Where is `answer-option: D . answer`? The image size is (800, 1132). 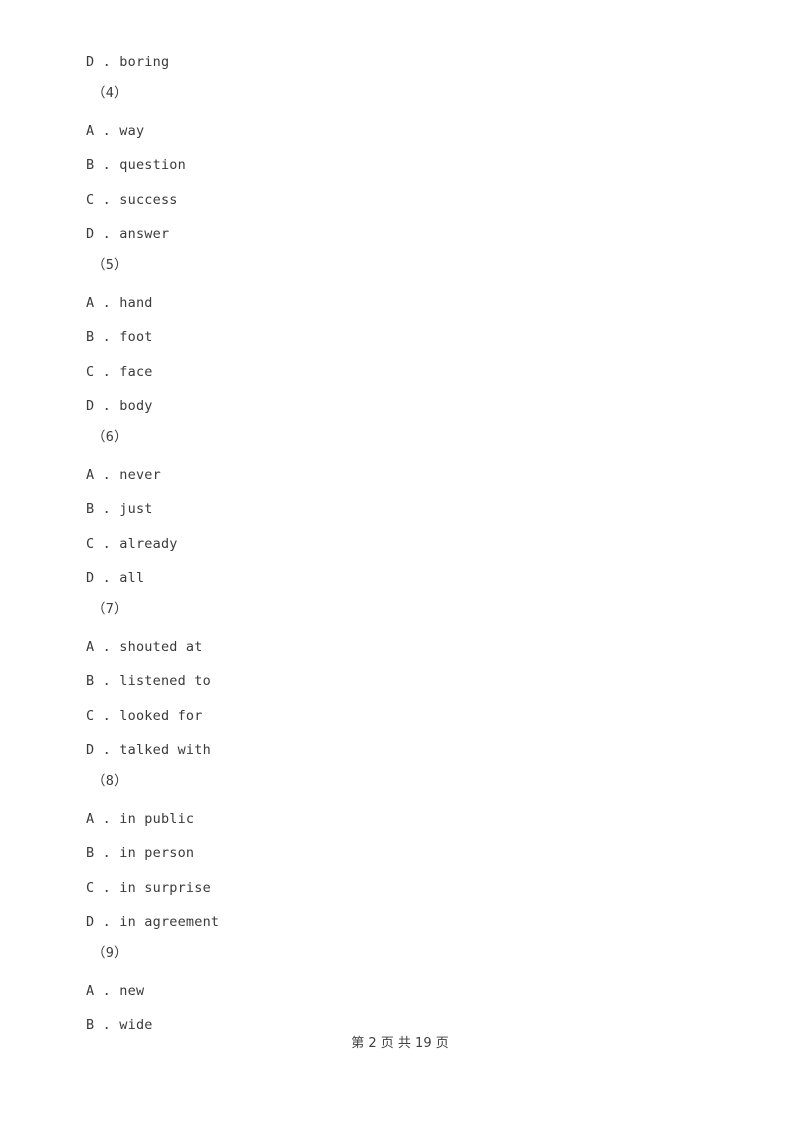
answer-option: D . answer is located at coordinates (128, 234).